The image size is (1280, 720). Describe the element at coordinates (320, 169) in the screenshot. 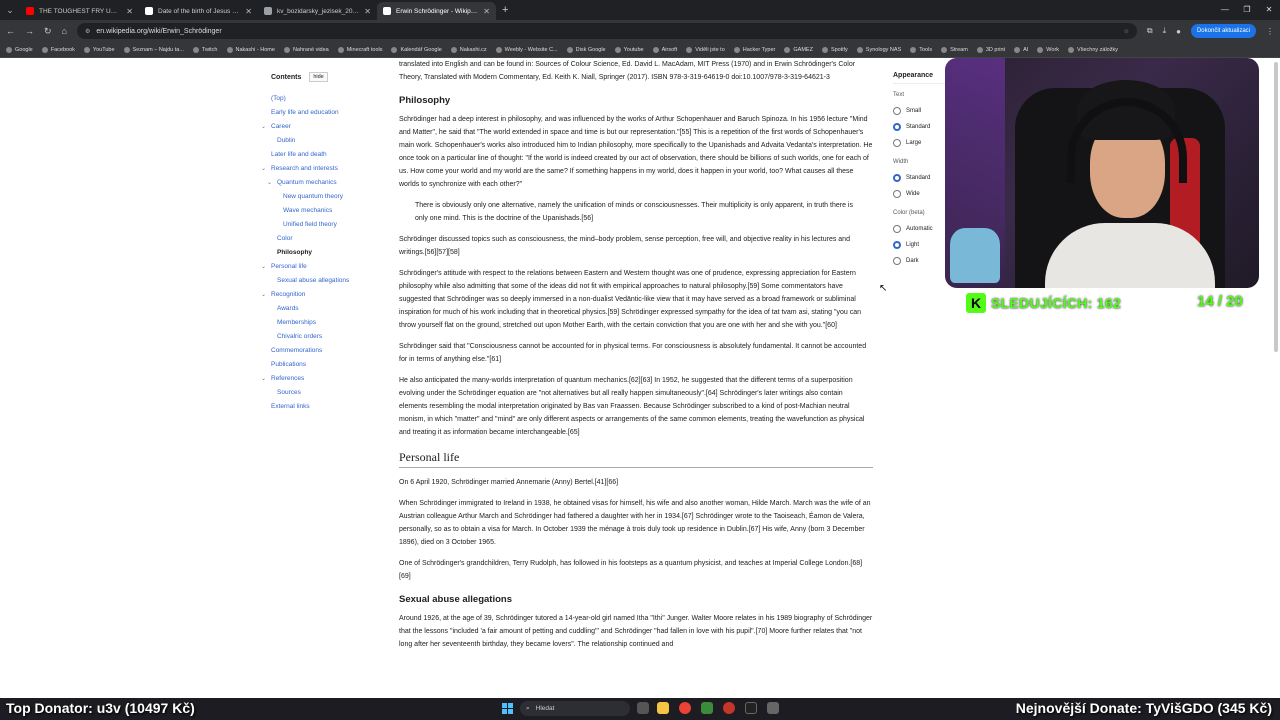

I see `toc-item: ⌄ Research and interests` at that location.